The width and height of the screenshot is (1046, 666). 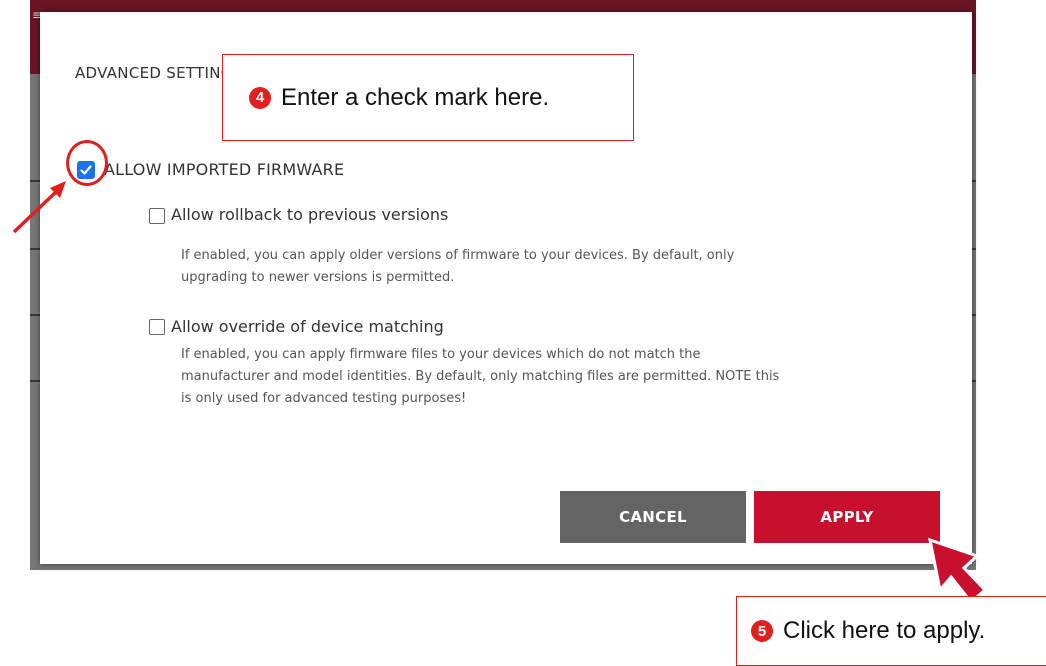 I want to click on arrow-to-checkbox-icon, so click(x=36, y=211).